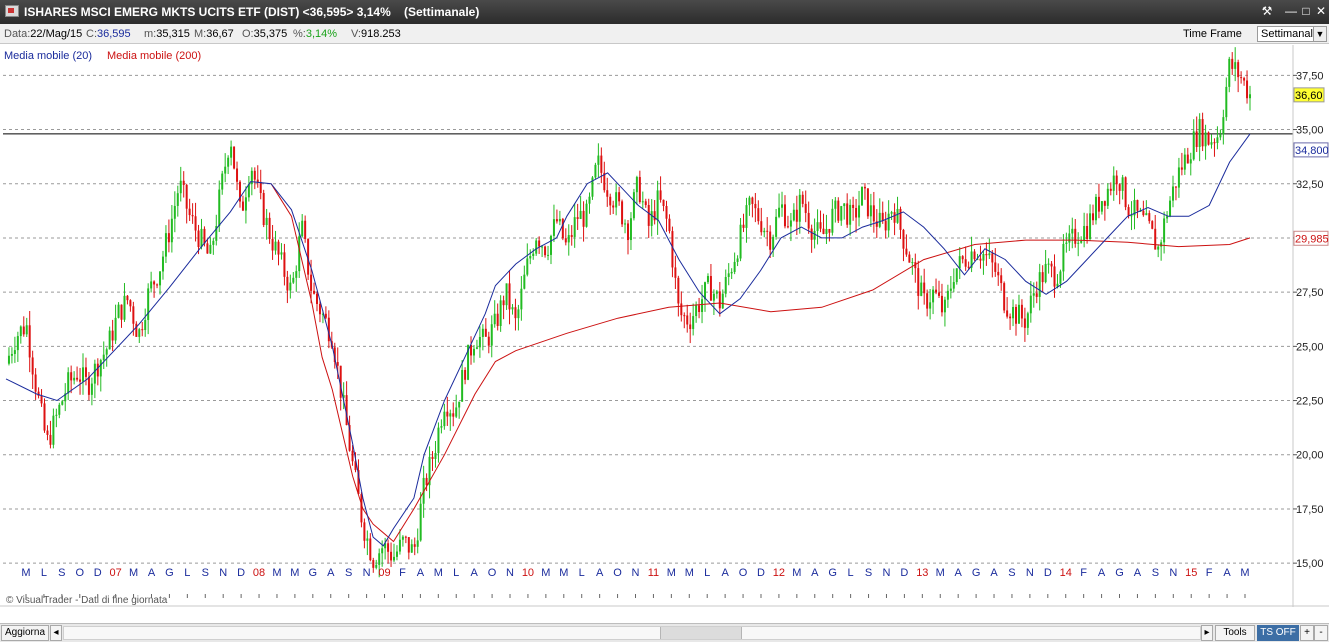  Describe the element at coordinates (1207, 633) in the screenshot. I see `scroll-right-icon: ▸` at that location.